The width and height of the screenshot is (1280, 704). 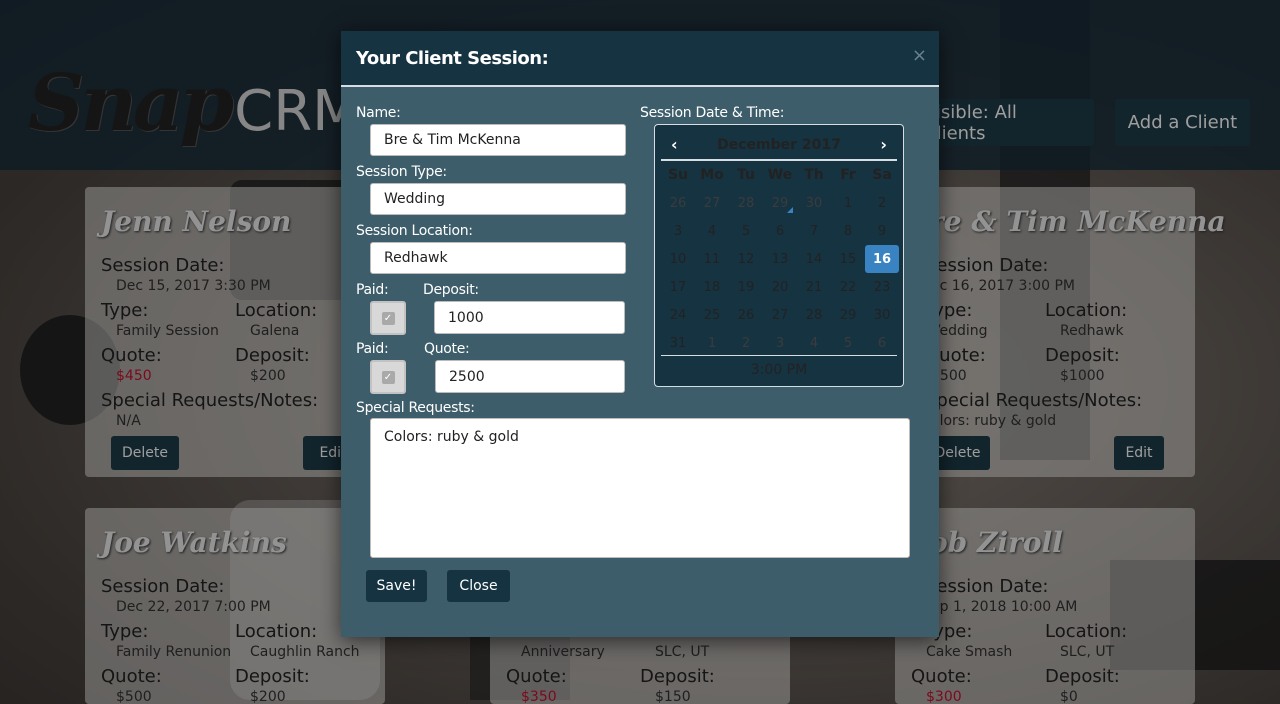 I want to click on quote-paid-label: Paid:, so click(x=372, y=349).